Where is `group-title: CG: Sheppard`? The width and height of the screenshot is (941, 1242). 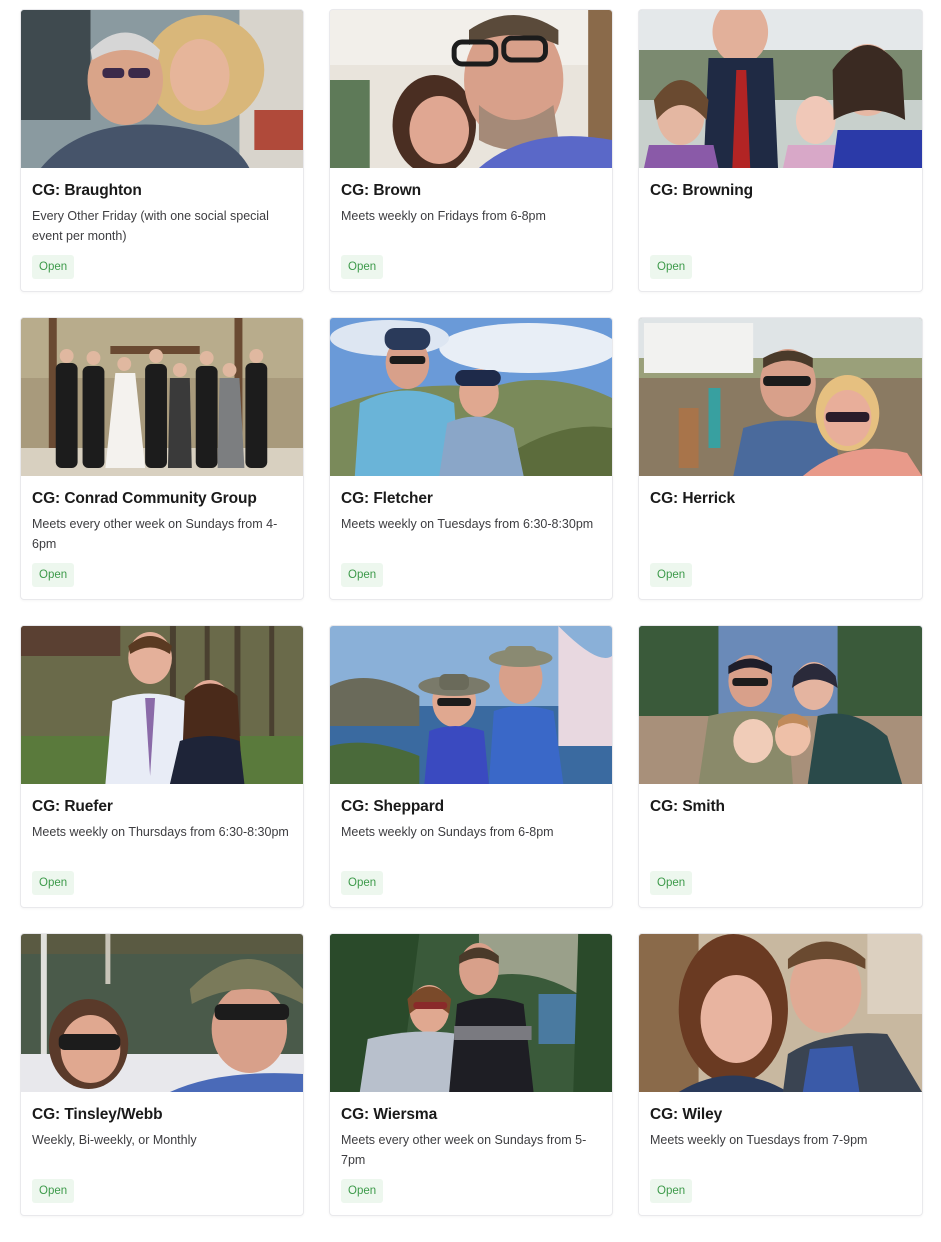 group-title: CG: Sheppard is located at coordinates (471, 807).